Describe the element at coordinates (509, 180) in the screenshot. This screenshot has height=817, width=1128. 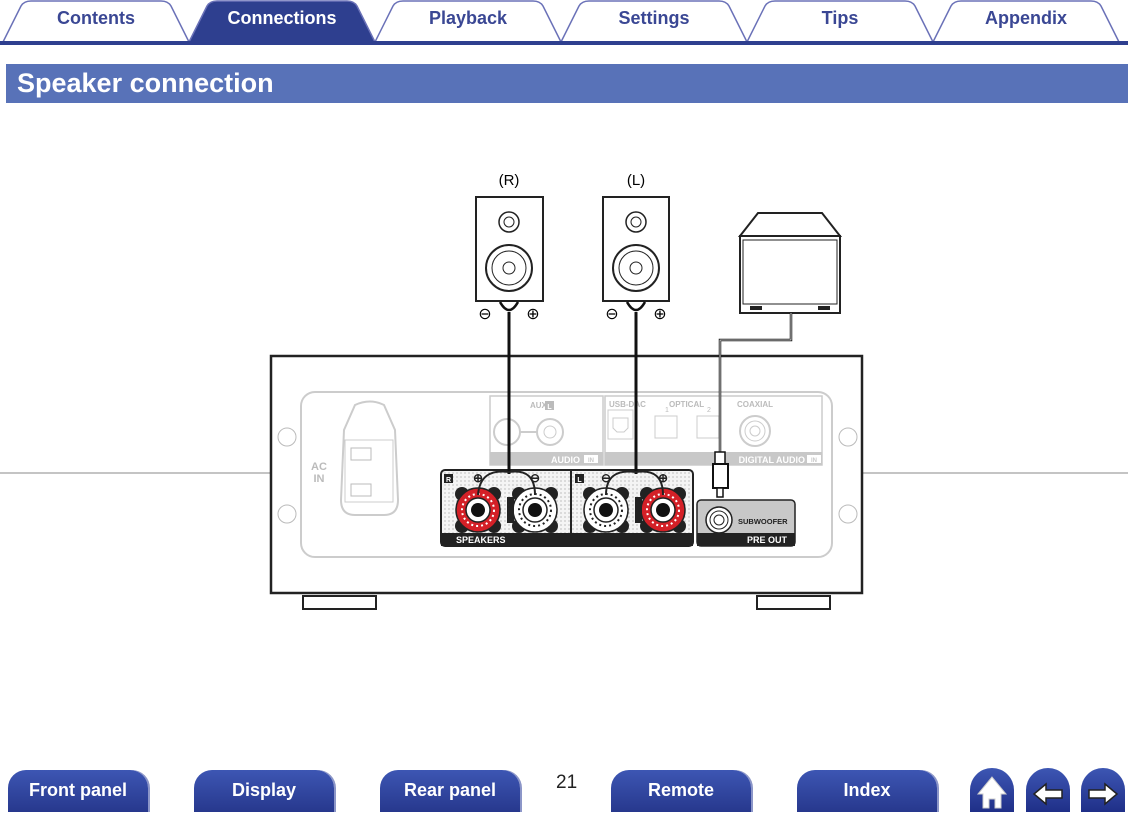
I see `speaker-right-label: (R)` at that location.